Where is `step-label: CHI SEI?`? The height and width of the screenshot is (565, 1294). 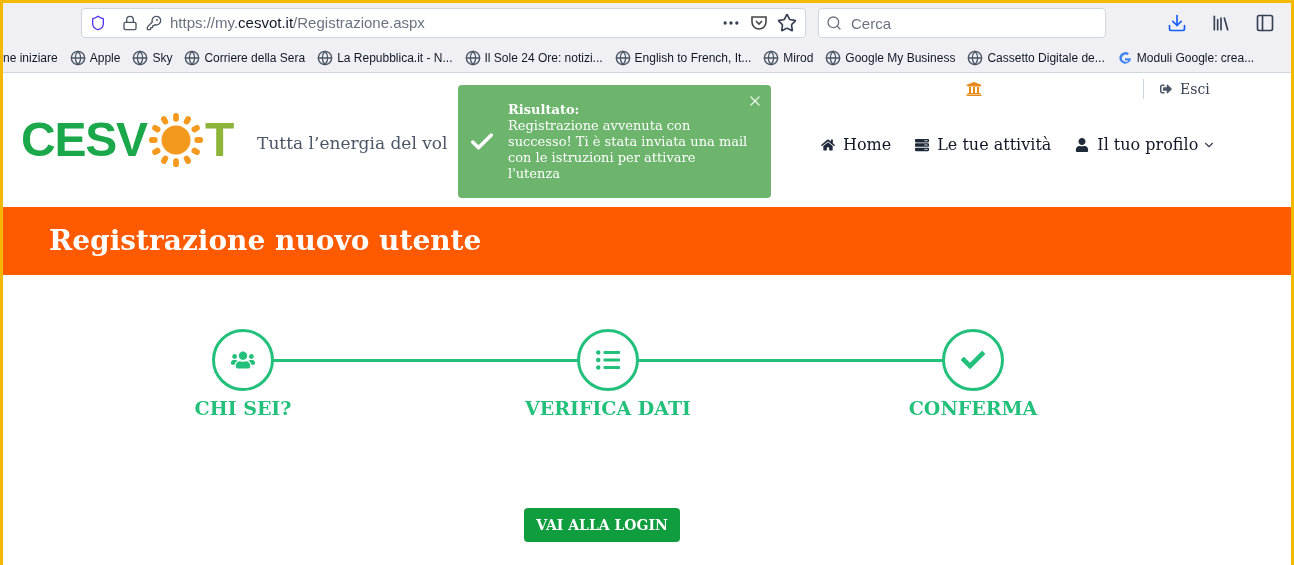 step-label: CHI SEI? is located at coordinates (243, 408).